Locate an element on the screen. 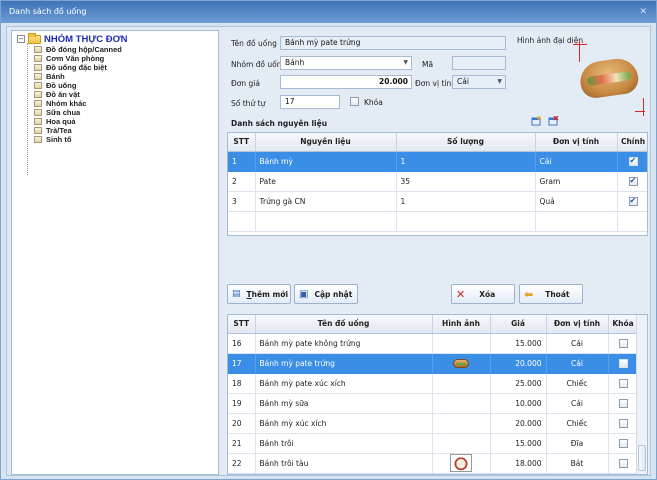 The height and width of the screenshot is (480, 657). item-unit: Chiếc is located at coordinates (577, 383).